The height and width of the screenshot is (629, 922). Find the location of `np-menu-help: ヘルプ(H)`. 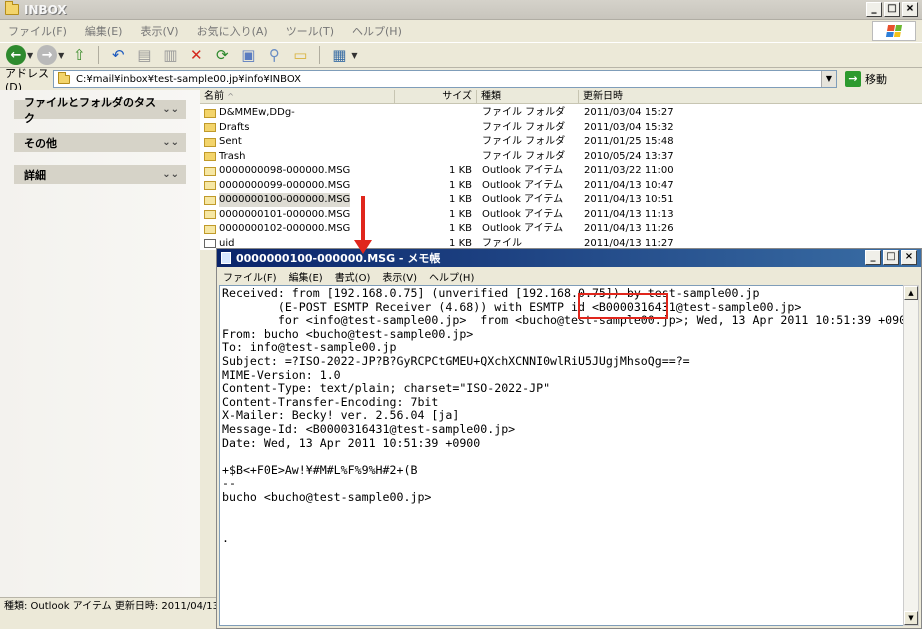

np-menu-help: ヘルプ(H) is located at coordinates (451, 276).